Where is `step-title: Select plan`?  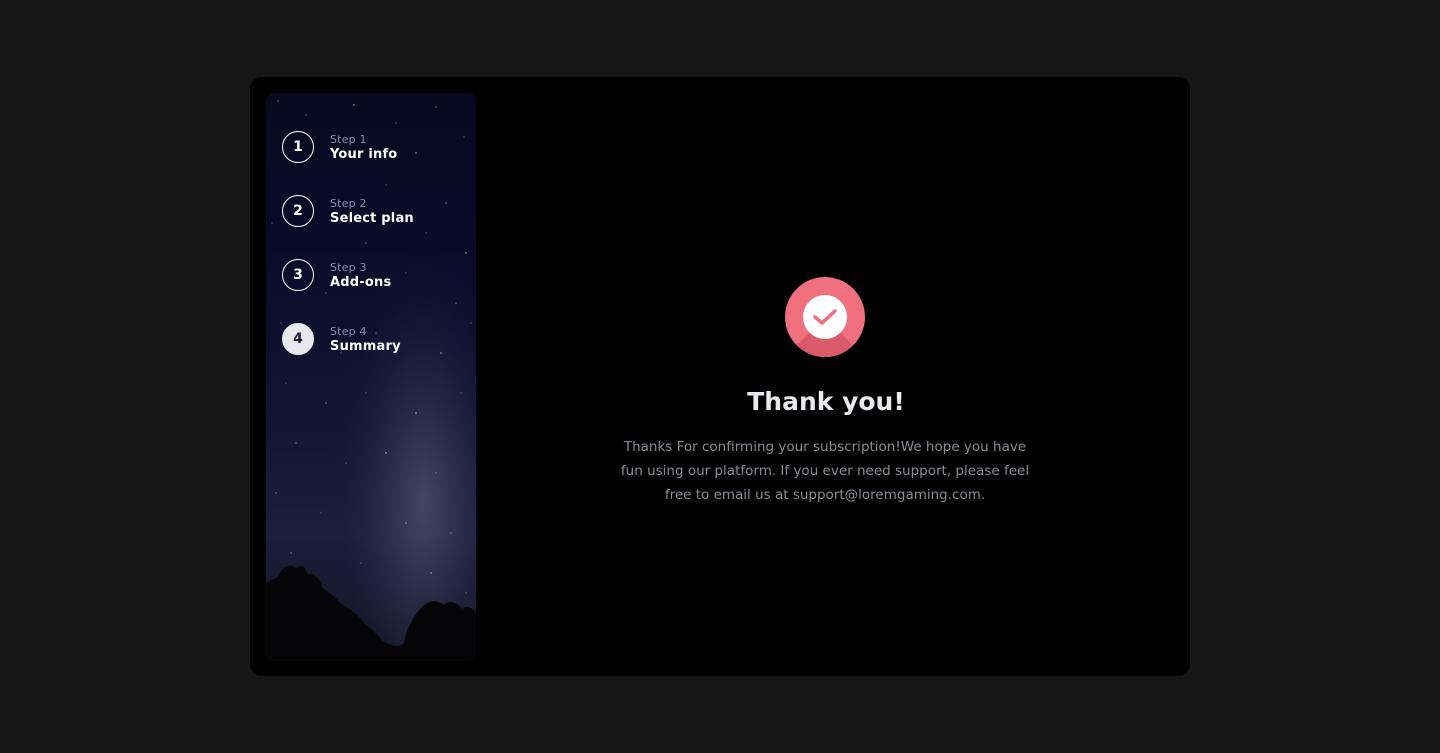 step-title: Select plan is located at coordinates (372, 218).